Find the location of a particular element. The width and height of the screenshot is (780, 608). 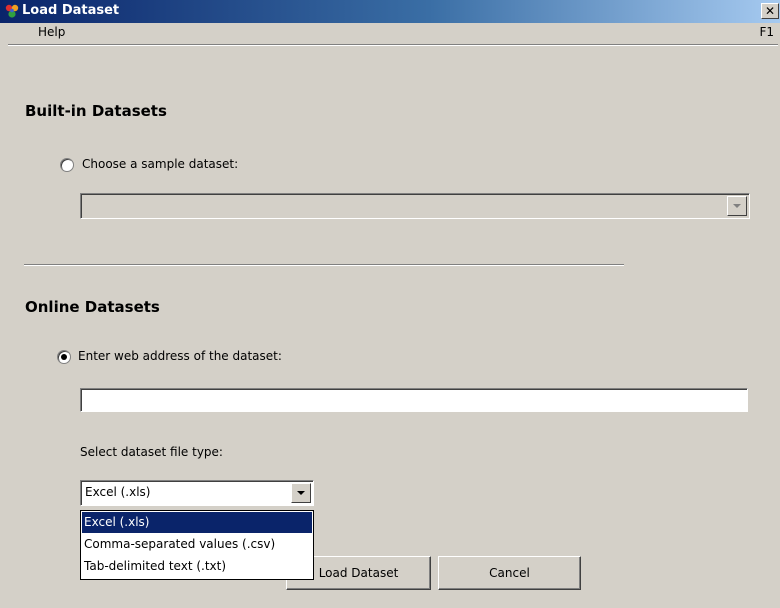

menu-separator is located at coordinates (393, 45).